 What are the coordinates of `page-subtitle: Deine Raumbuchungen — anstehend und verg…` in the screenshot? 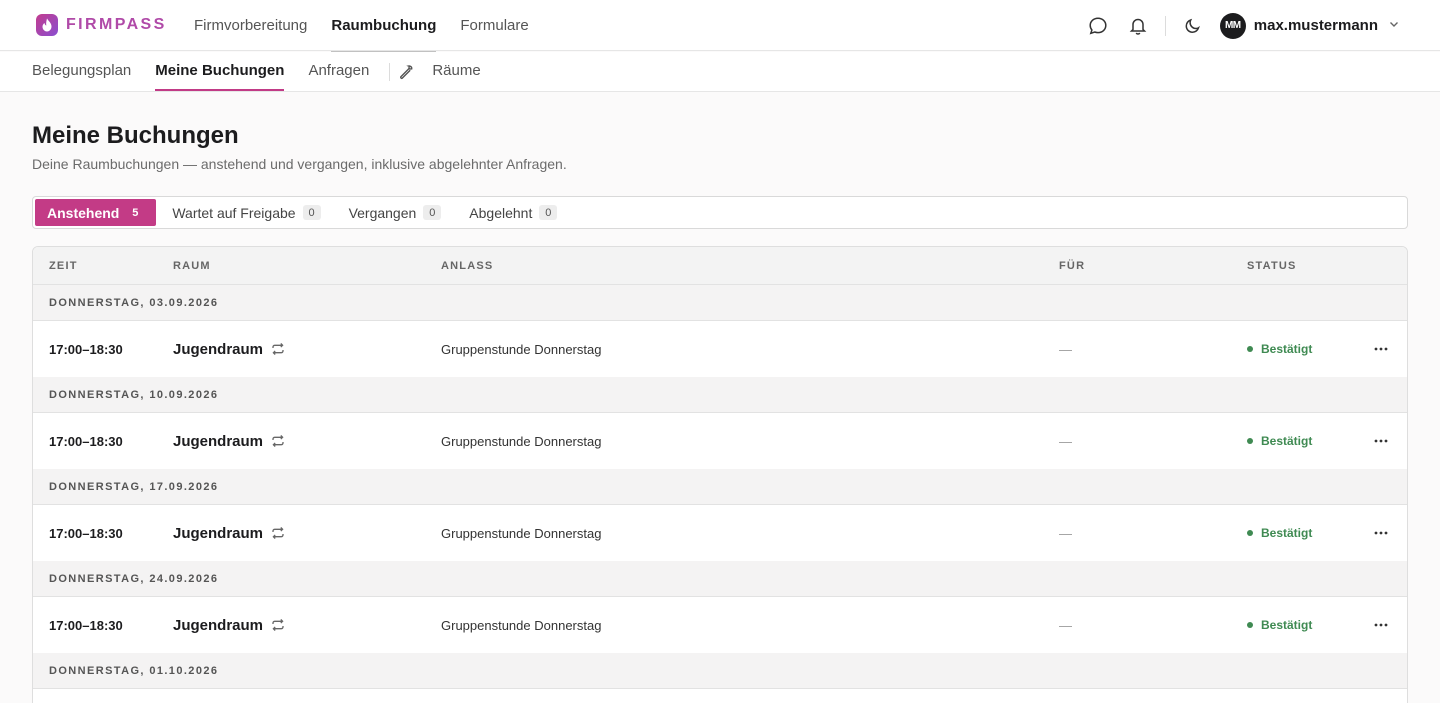 It's located at (299, 164).